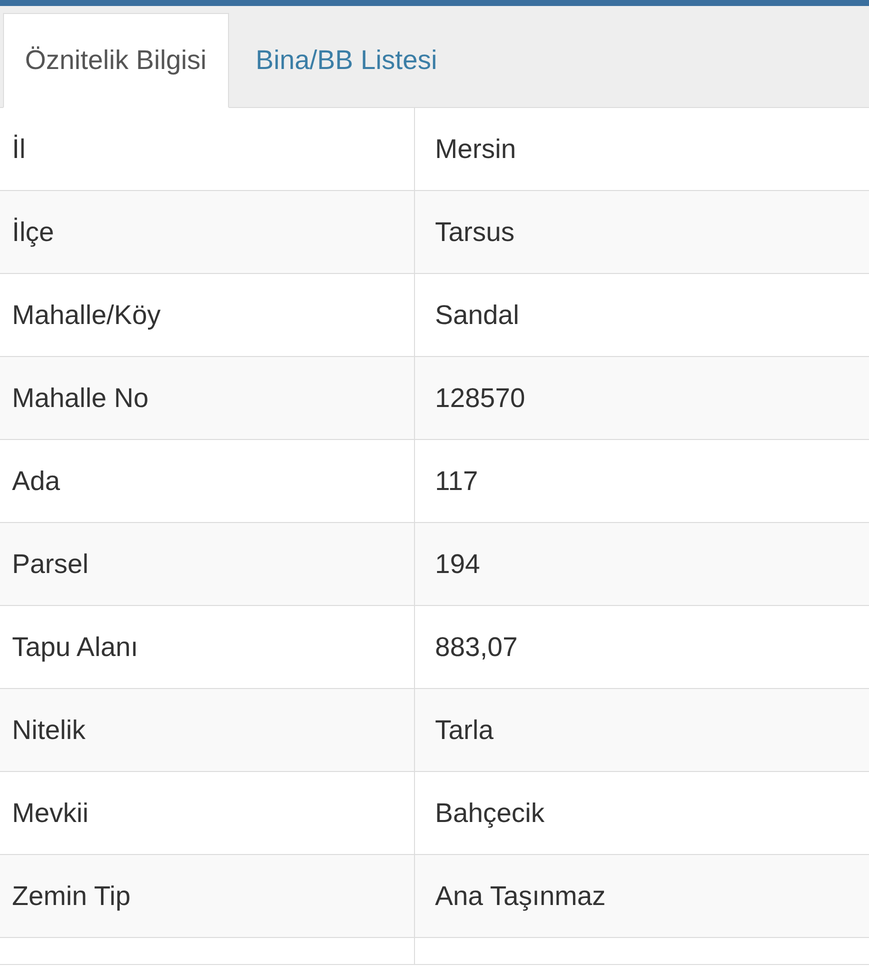  I want to click on attribute-label: Mahalle/Köy, so click(86, 315).